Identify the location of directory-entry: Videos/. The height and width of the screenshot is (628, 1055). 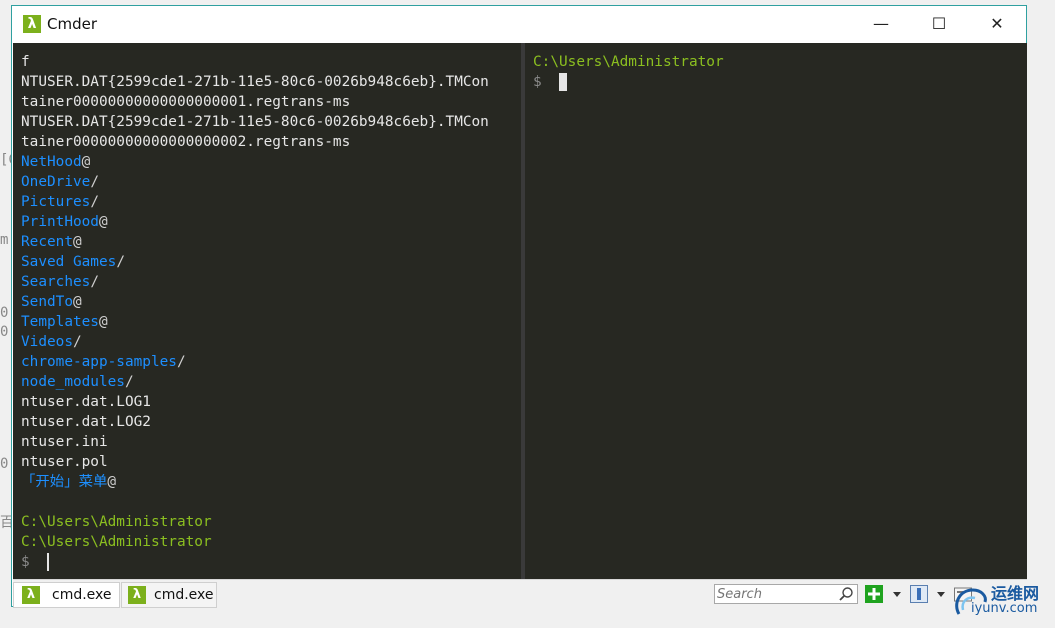
(51, 342).